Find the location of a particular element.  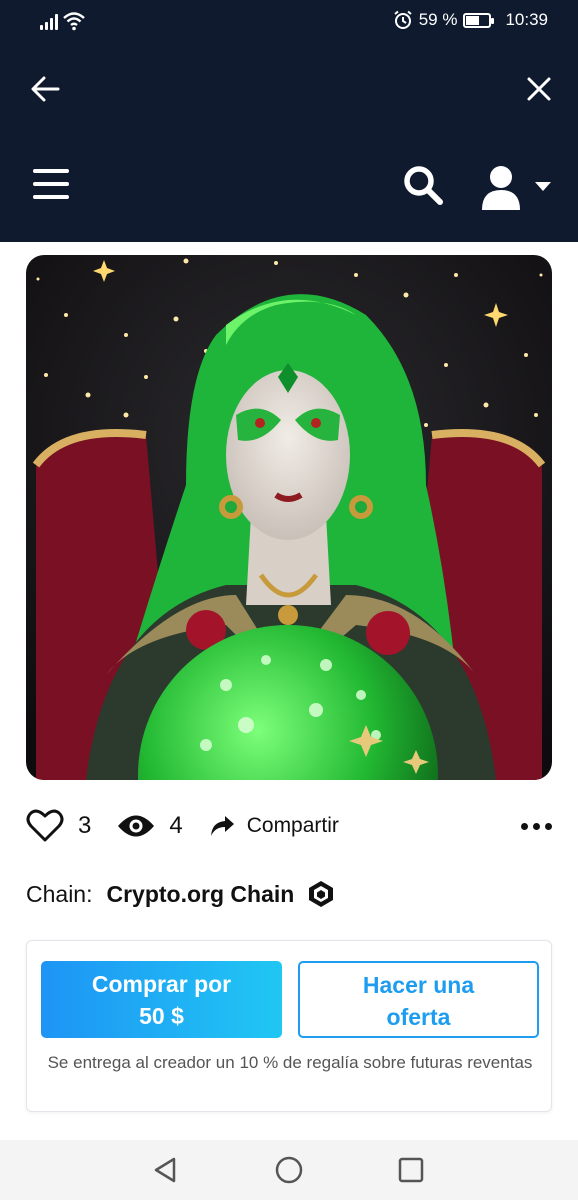

clock: 10:39 is located at coordinates (526, 19).